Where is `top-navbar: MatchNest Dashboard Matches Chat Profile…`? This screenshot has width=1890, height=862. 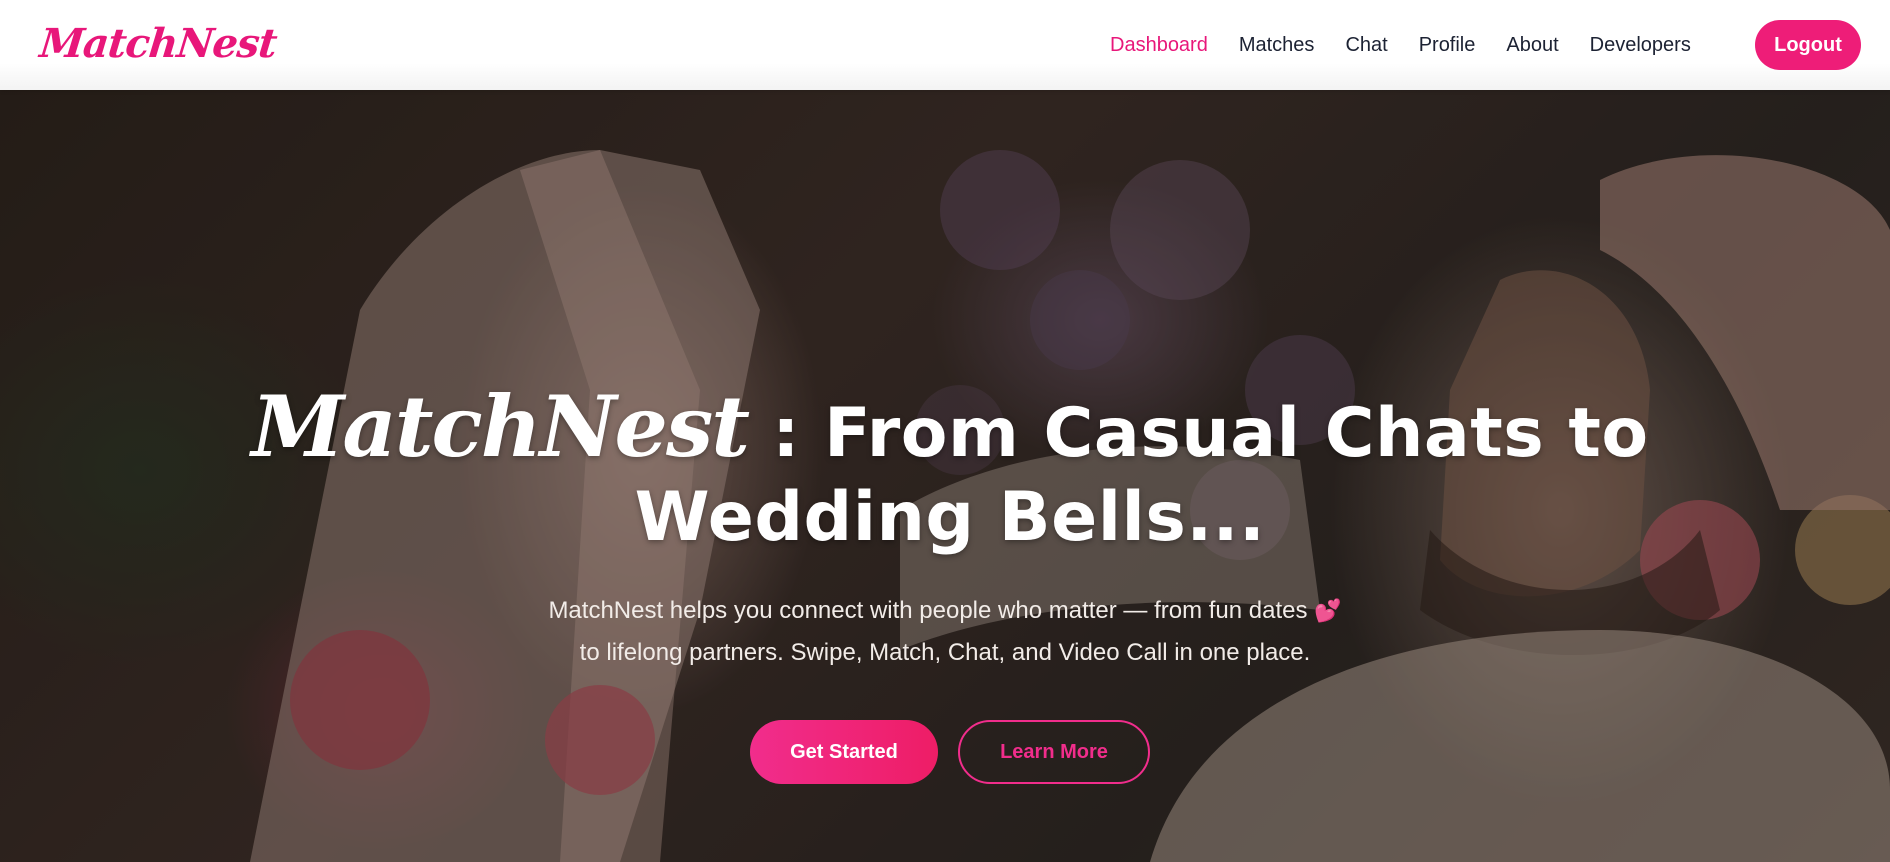 top-navbar: MatchNest Dashboard Matches Chat Profile… is located at coordinates (945, 45).